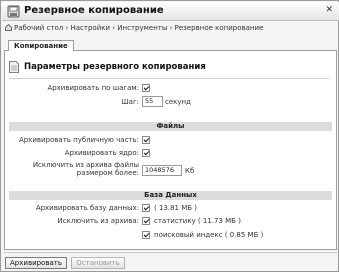 The height and width of the screenshot is (272, 339). Describe the element at coordinates (130, 102) in the screenshot. I see `step-label: Шаг:` at that location.